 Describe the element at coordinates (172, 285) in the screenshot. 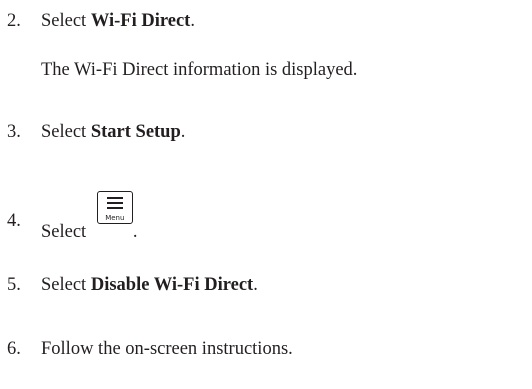

I see `step-emphasis: Disable Wi-Fi Direct` at that location.